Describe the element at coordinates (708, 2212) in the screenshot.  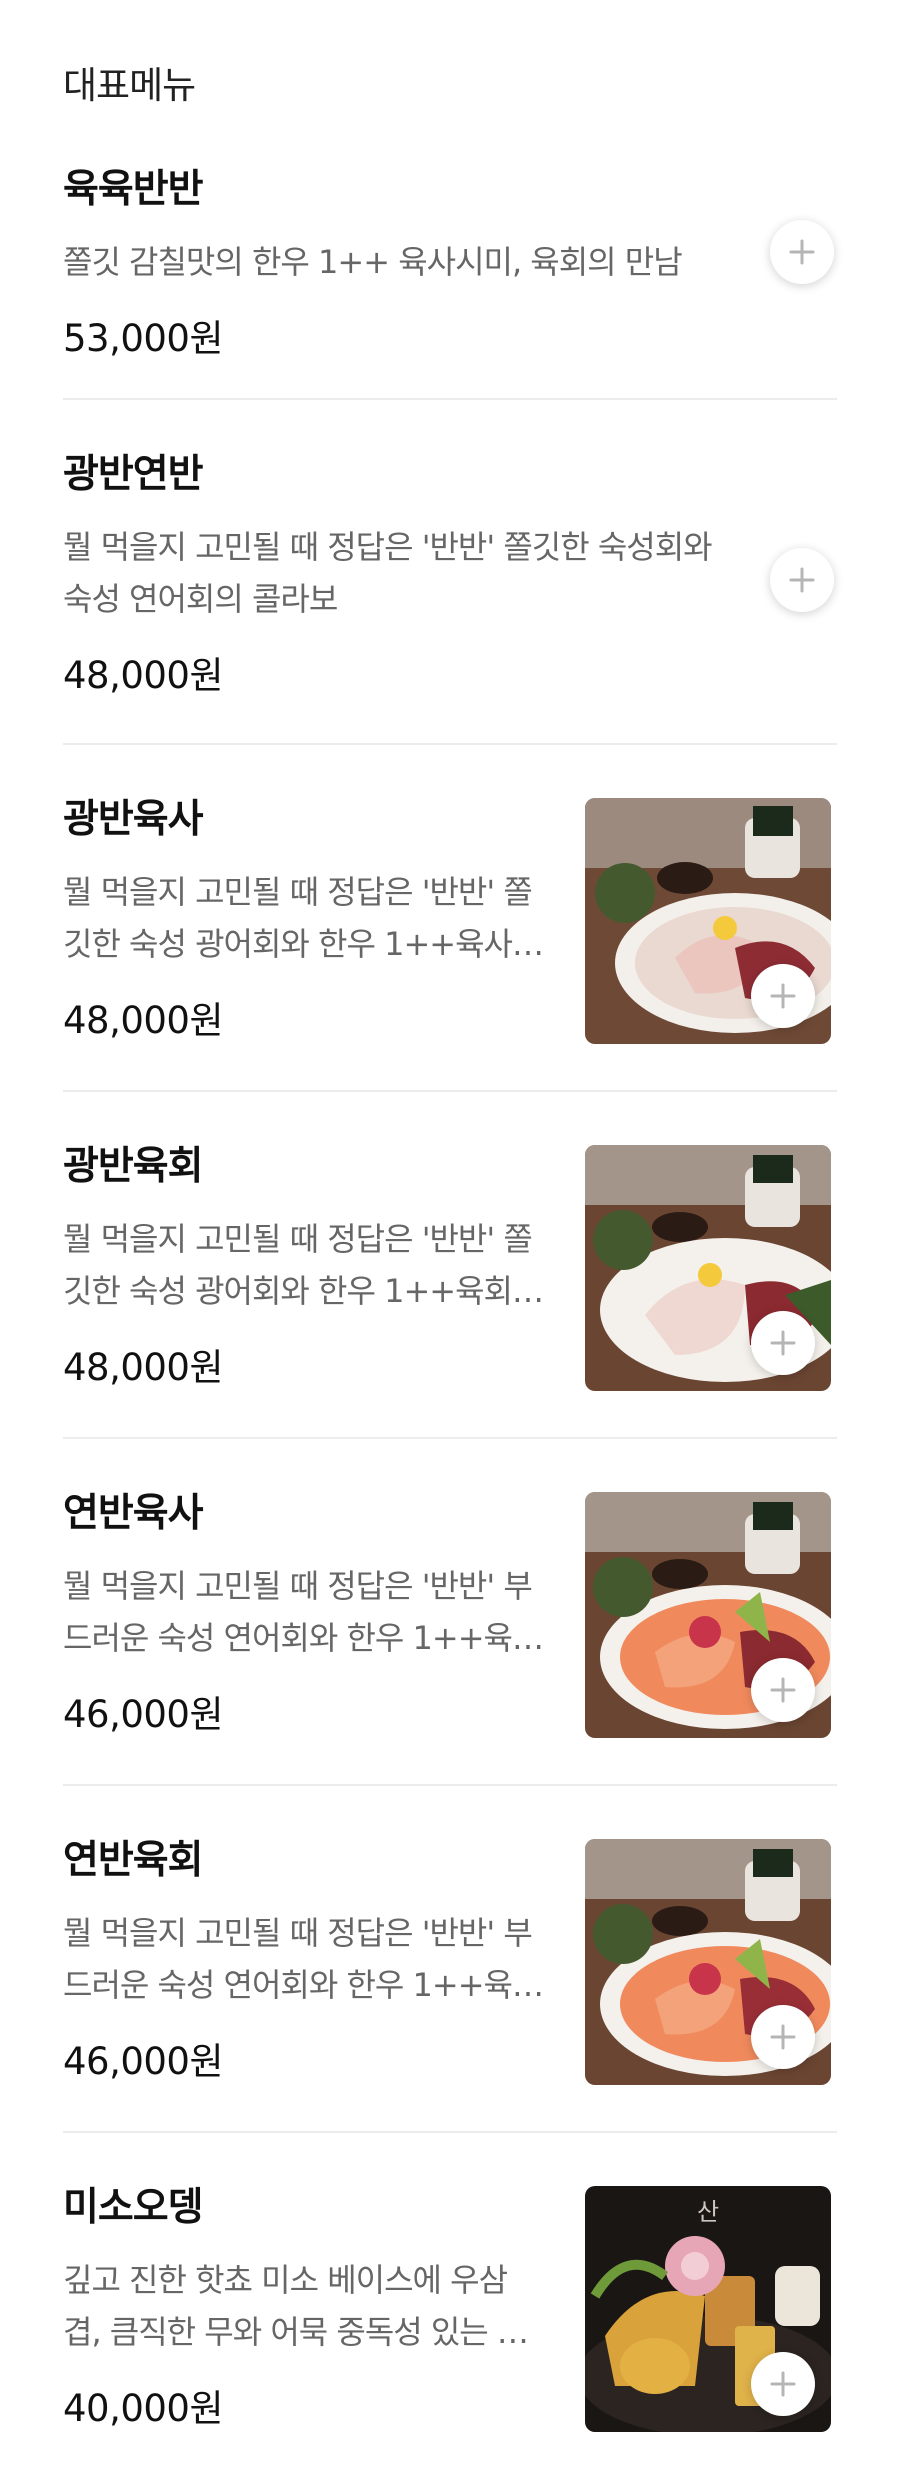
I see `image-watermark: 산` at that location.